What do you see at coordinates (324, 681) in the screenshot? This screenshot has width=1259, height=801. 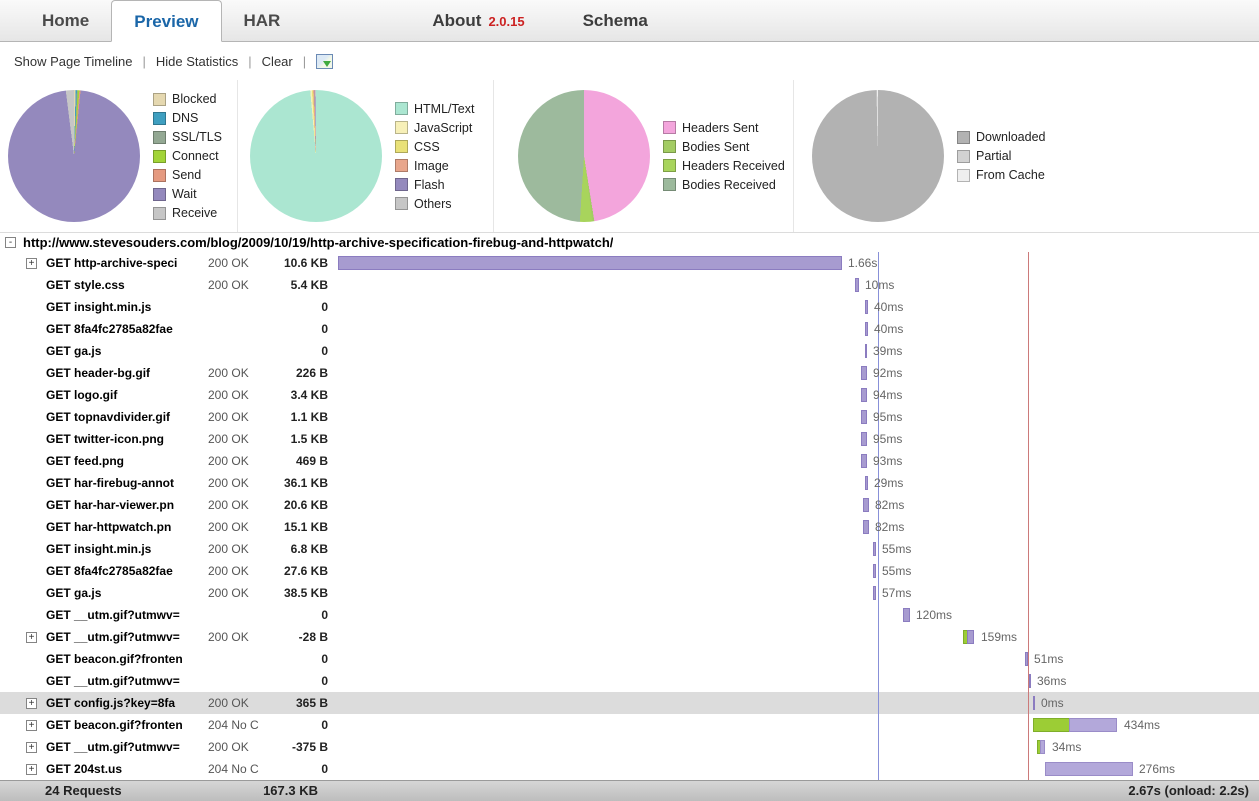 I see `request-size: 0` at bounding box center [324, 681].